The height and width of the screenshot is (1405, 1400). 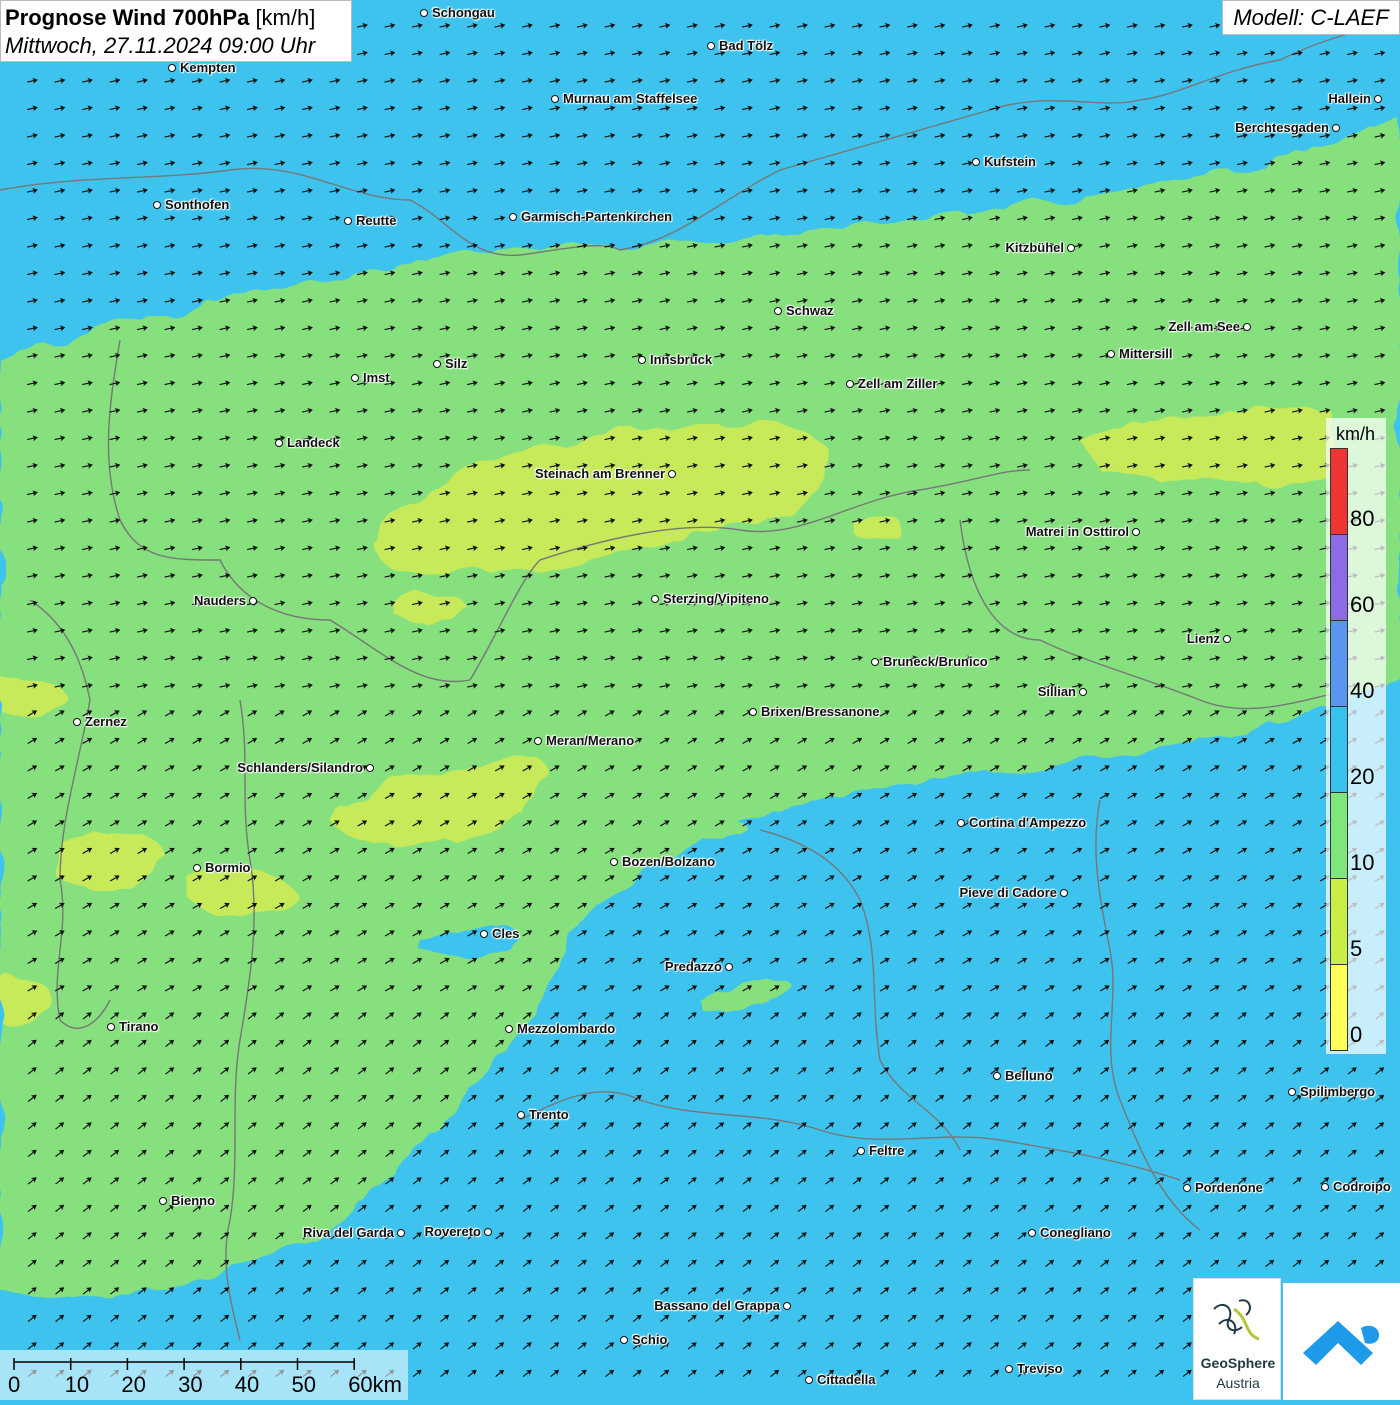 I want to click on city-label: Hallein, so click(x=1349, y=99).